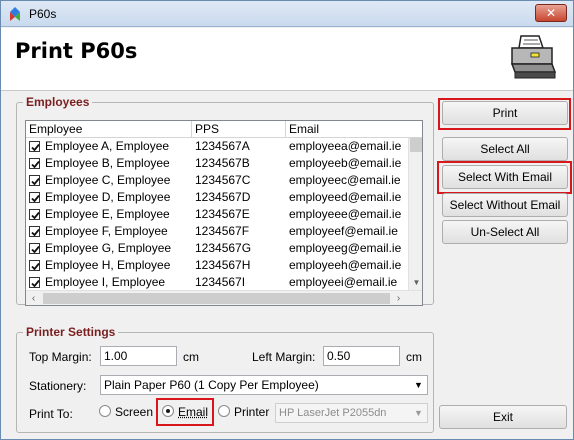 This screenshot has width=574, height=440. I want to click on pps-cell: 1234567D, so click(223, 197).